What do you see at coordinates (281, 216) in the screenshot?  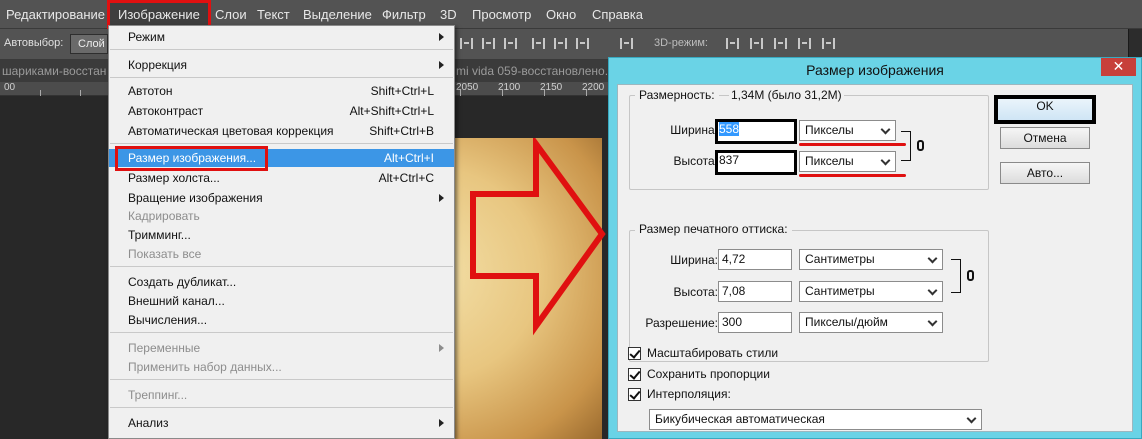 I see `menu-item-crop: Кадрировать` at bounding box center [281, 216].